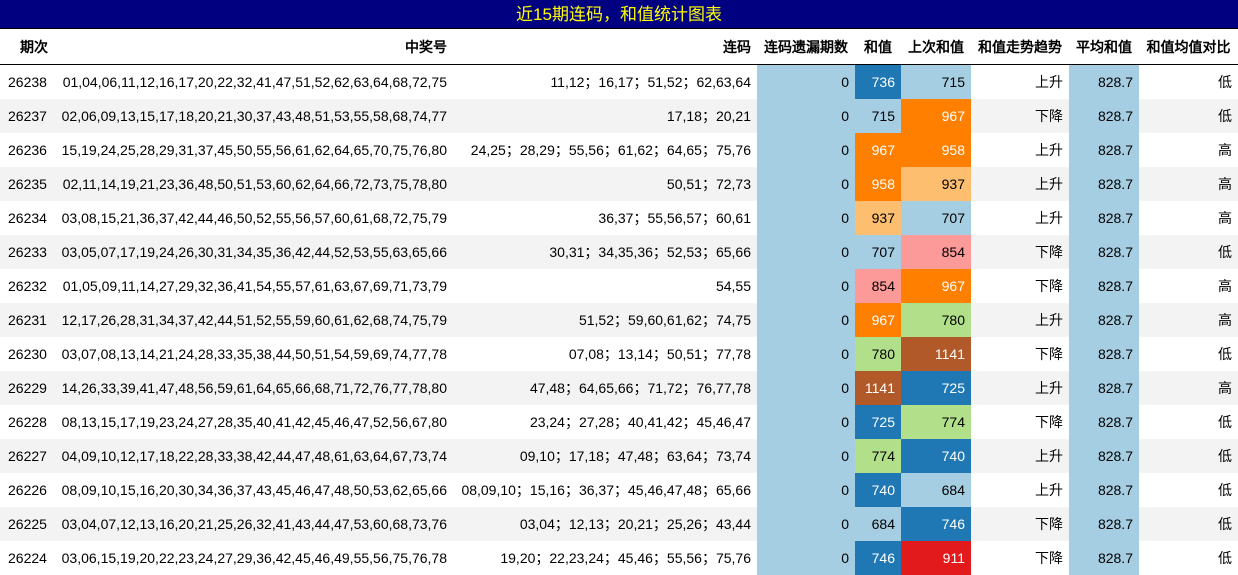 Image resolution: width=1238 pixels, height=575 pixels. Describe the element at coordinates (27, 354) in the screenshot. I see `cell-period: 26230` at that location.